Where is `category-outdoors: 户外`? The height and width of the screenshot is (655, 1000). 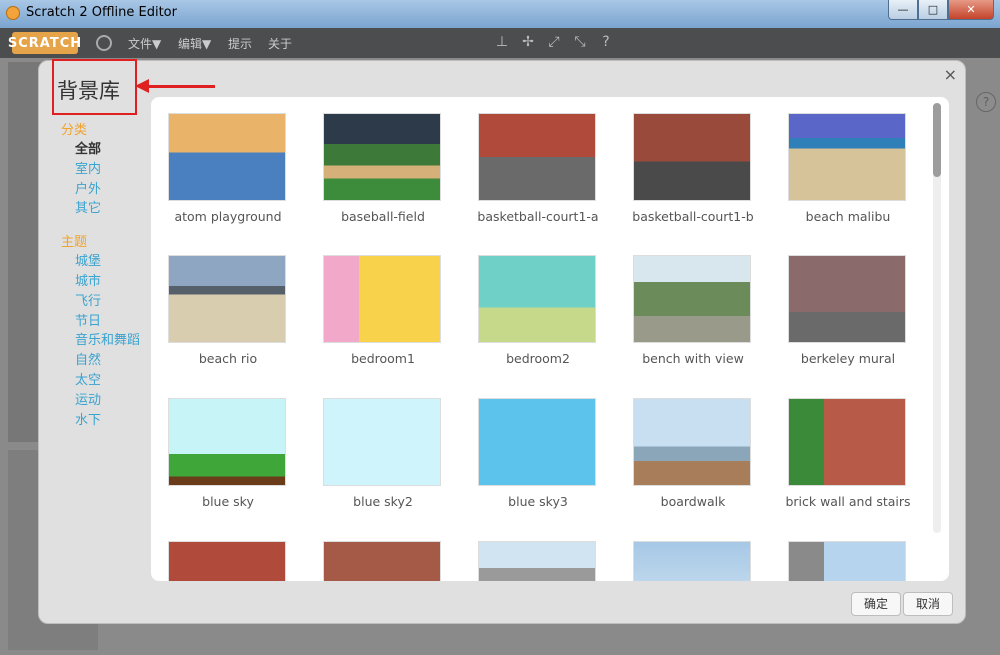
category-outdoors: 户外 is located at coordinates (100, 190).